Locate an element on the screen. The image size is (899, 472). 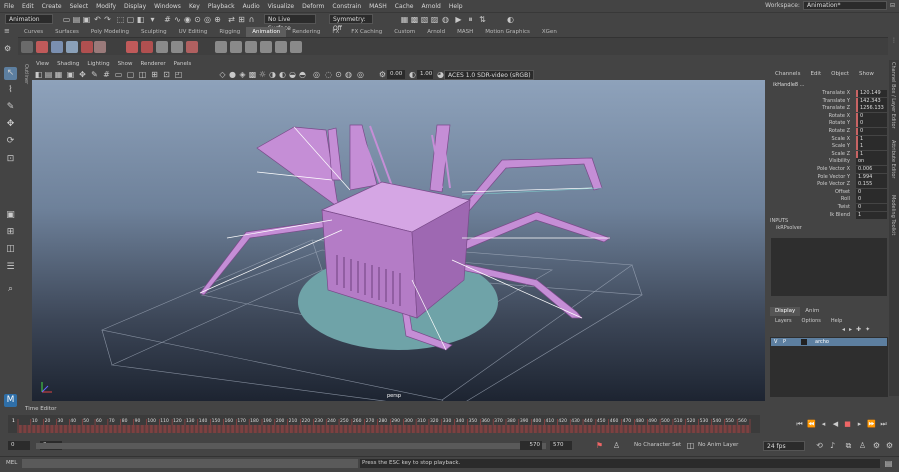
viewport-menu-shading: Shading is located at coordinates (68, 64).